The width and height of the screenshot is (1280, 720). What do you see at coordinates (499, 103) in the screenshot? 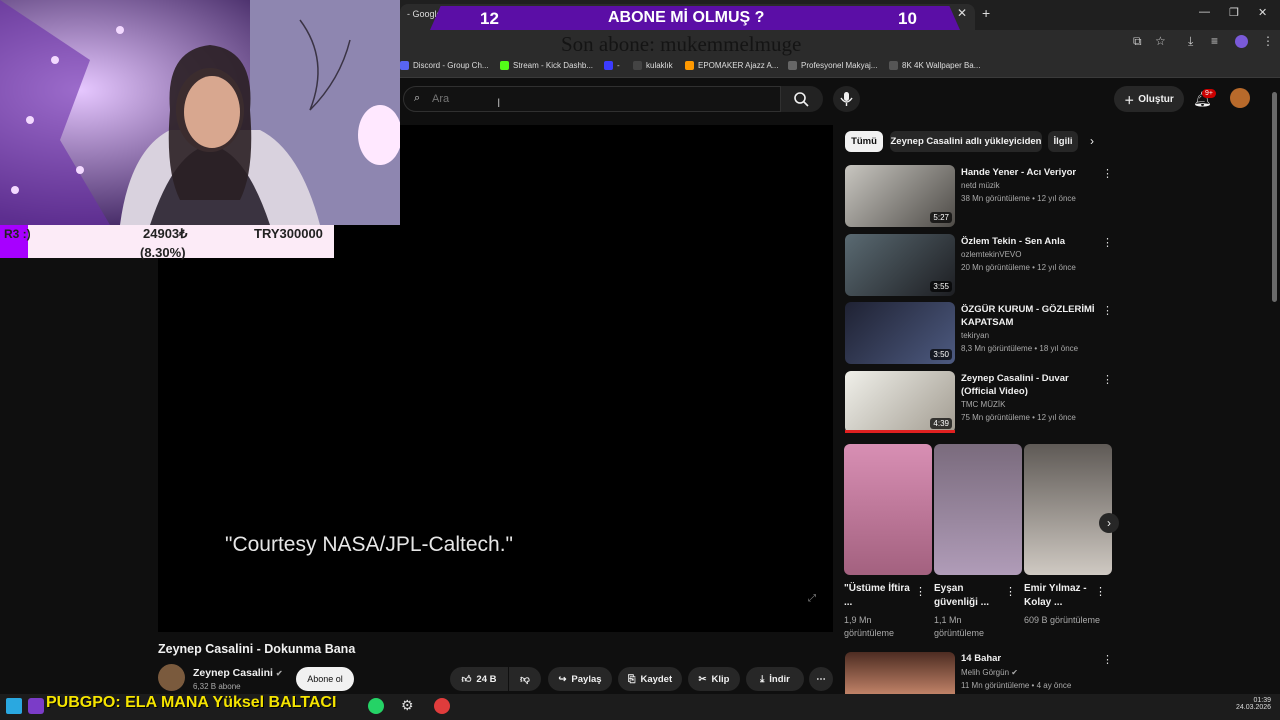
I see `text-cursor-icon: I` at bounding box center [499, 103].